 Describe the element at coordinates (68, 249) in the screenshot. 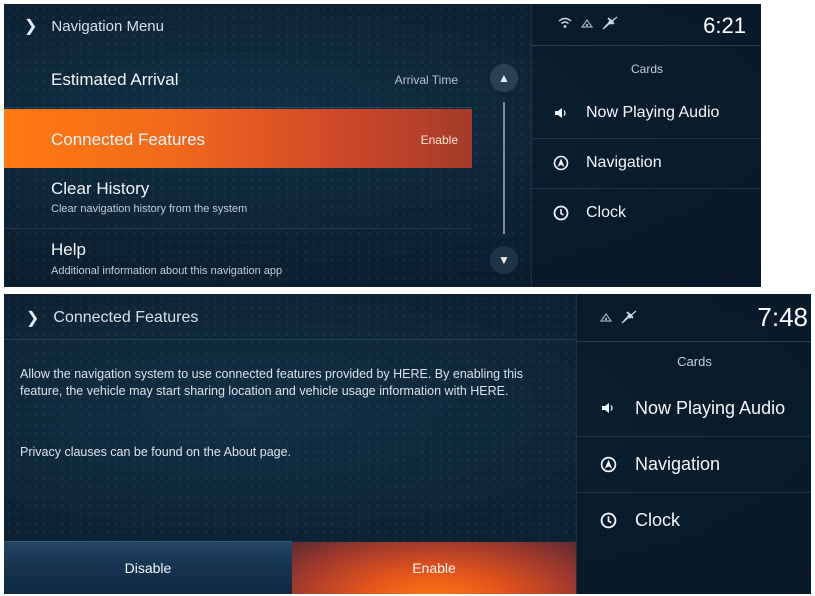

I see `menu-item-title: Help` at that location.